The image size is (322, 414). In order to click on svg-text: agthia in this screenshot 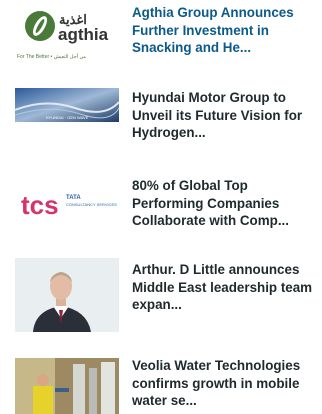, I will do `click(83, 34)`.